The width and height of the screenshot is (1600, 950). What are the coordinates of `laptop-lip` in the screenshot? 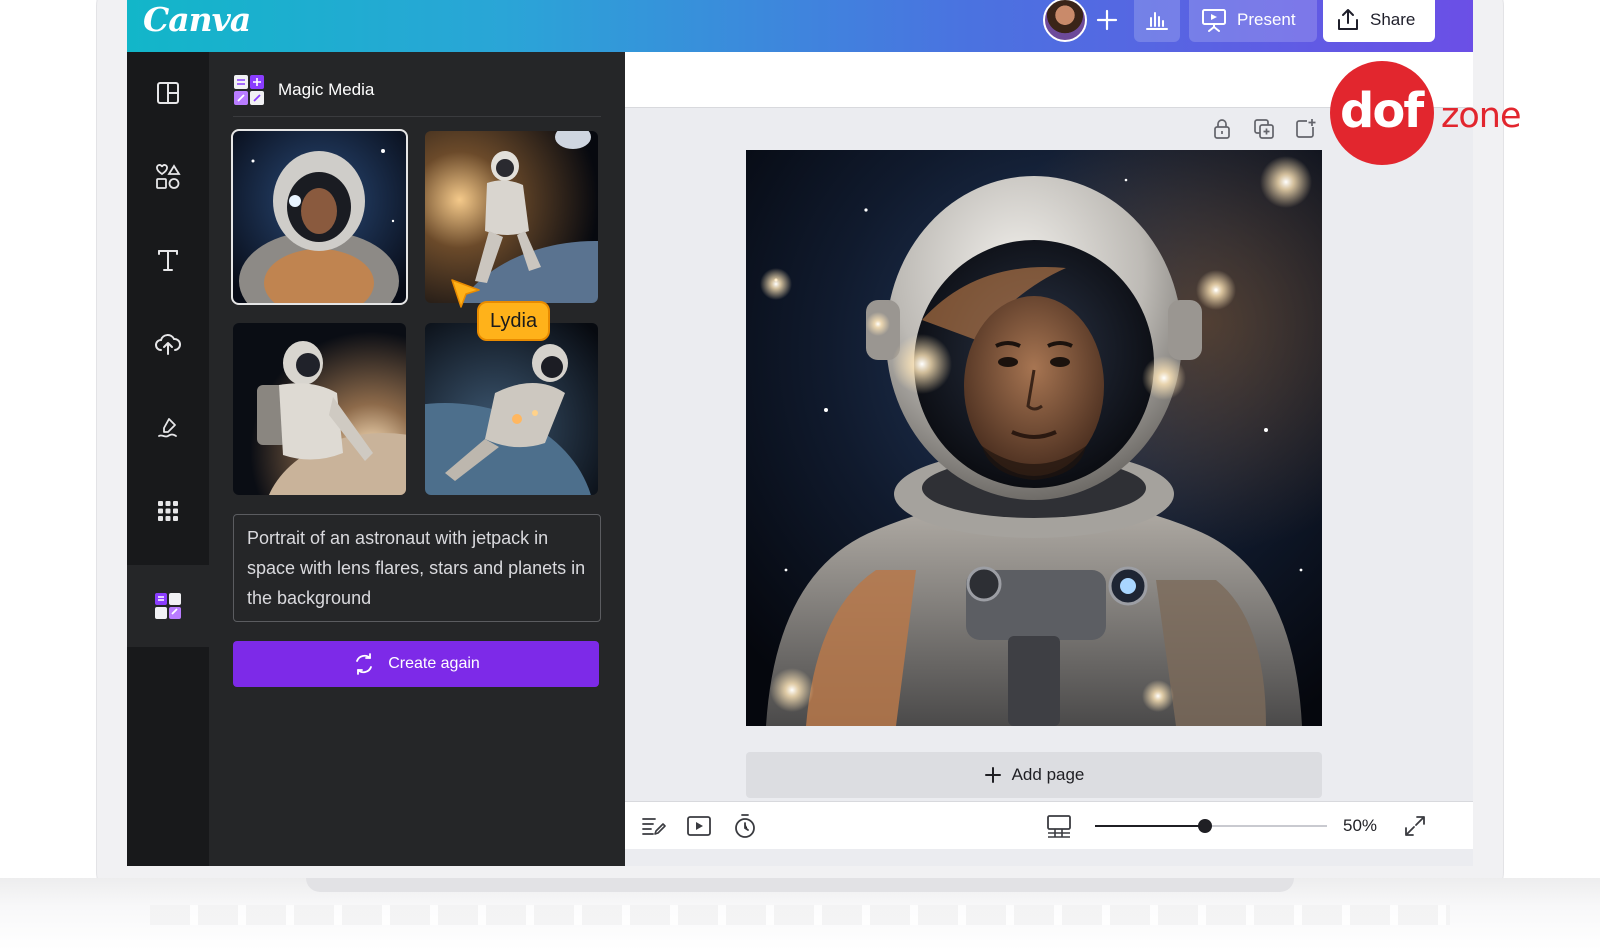 It's located at (800, 885).